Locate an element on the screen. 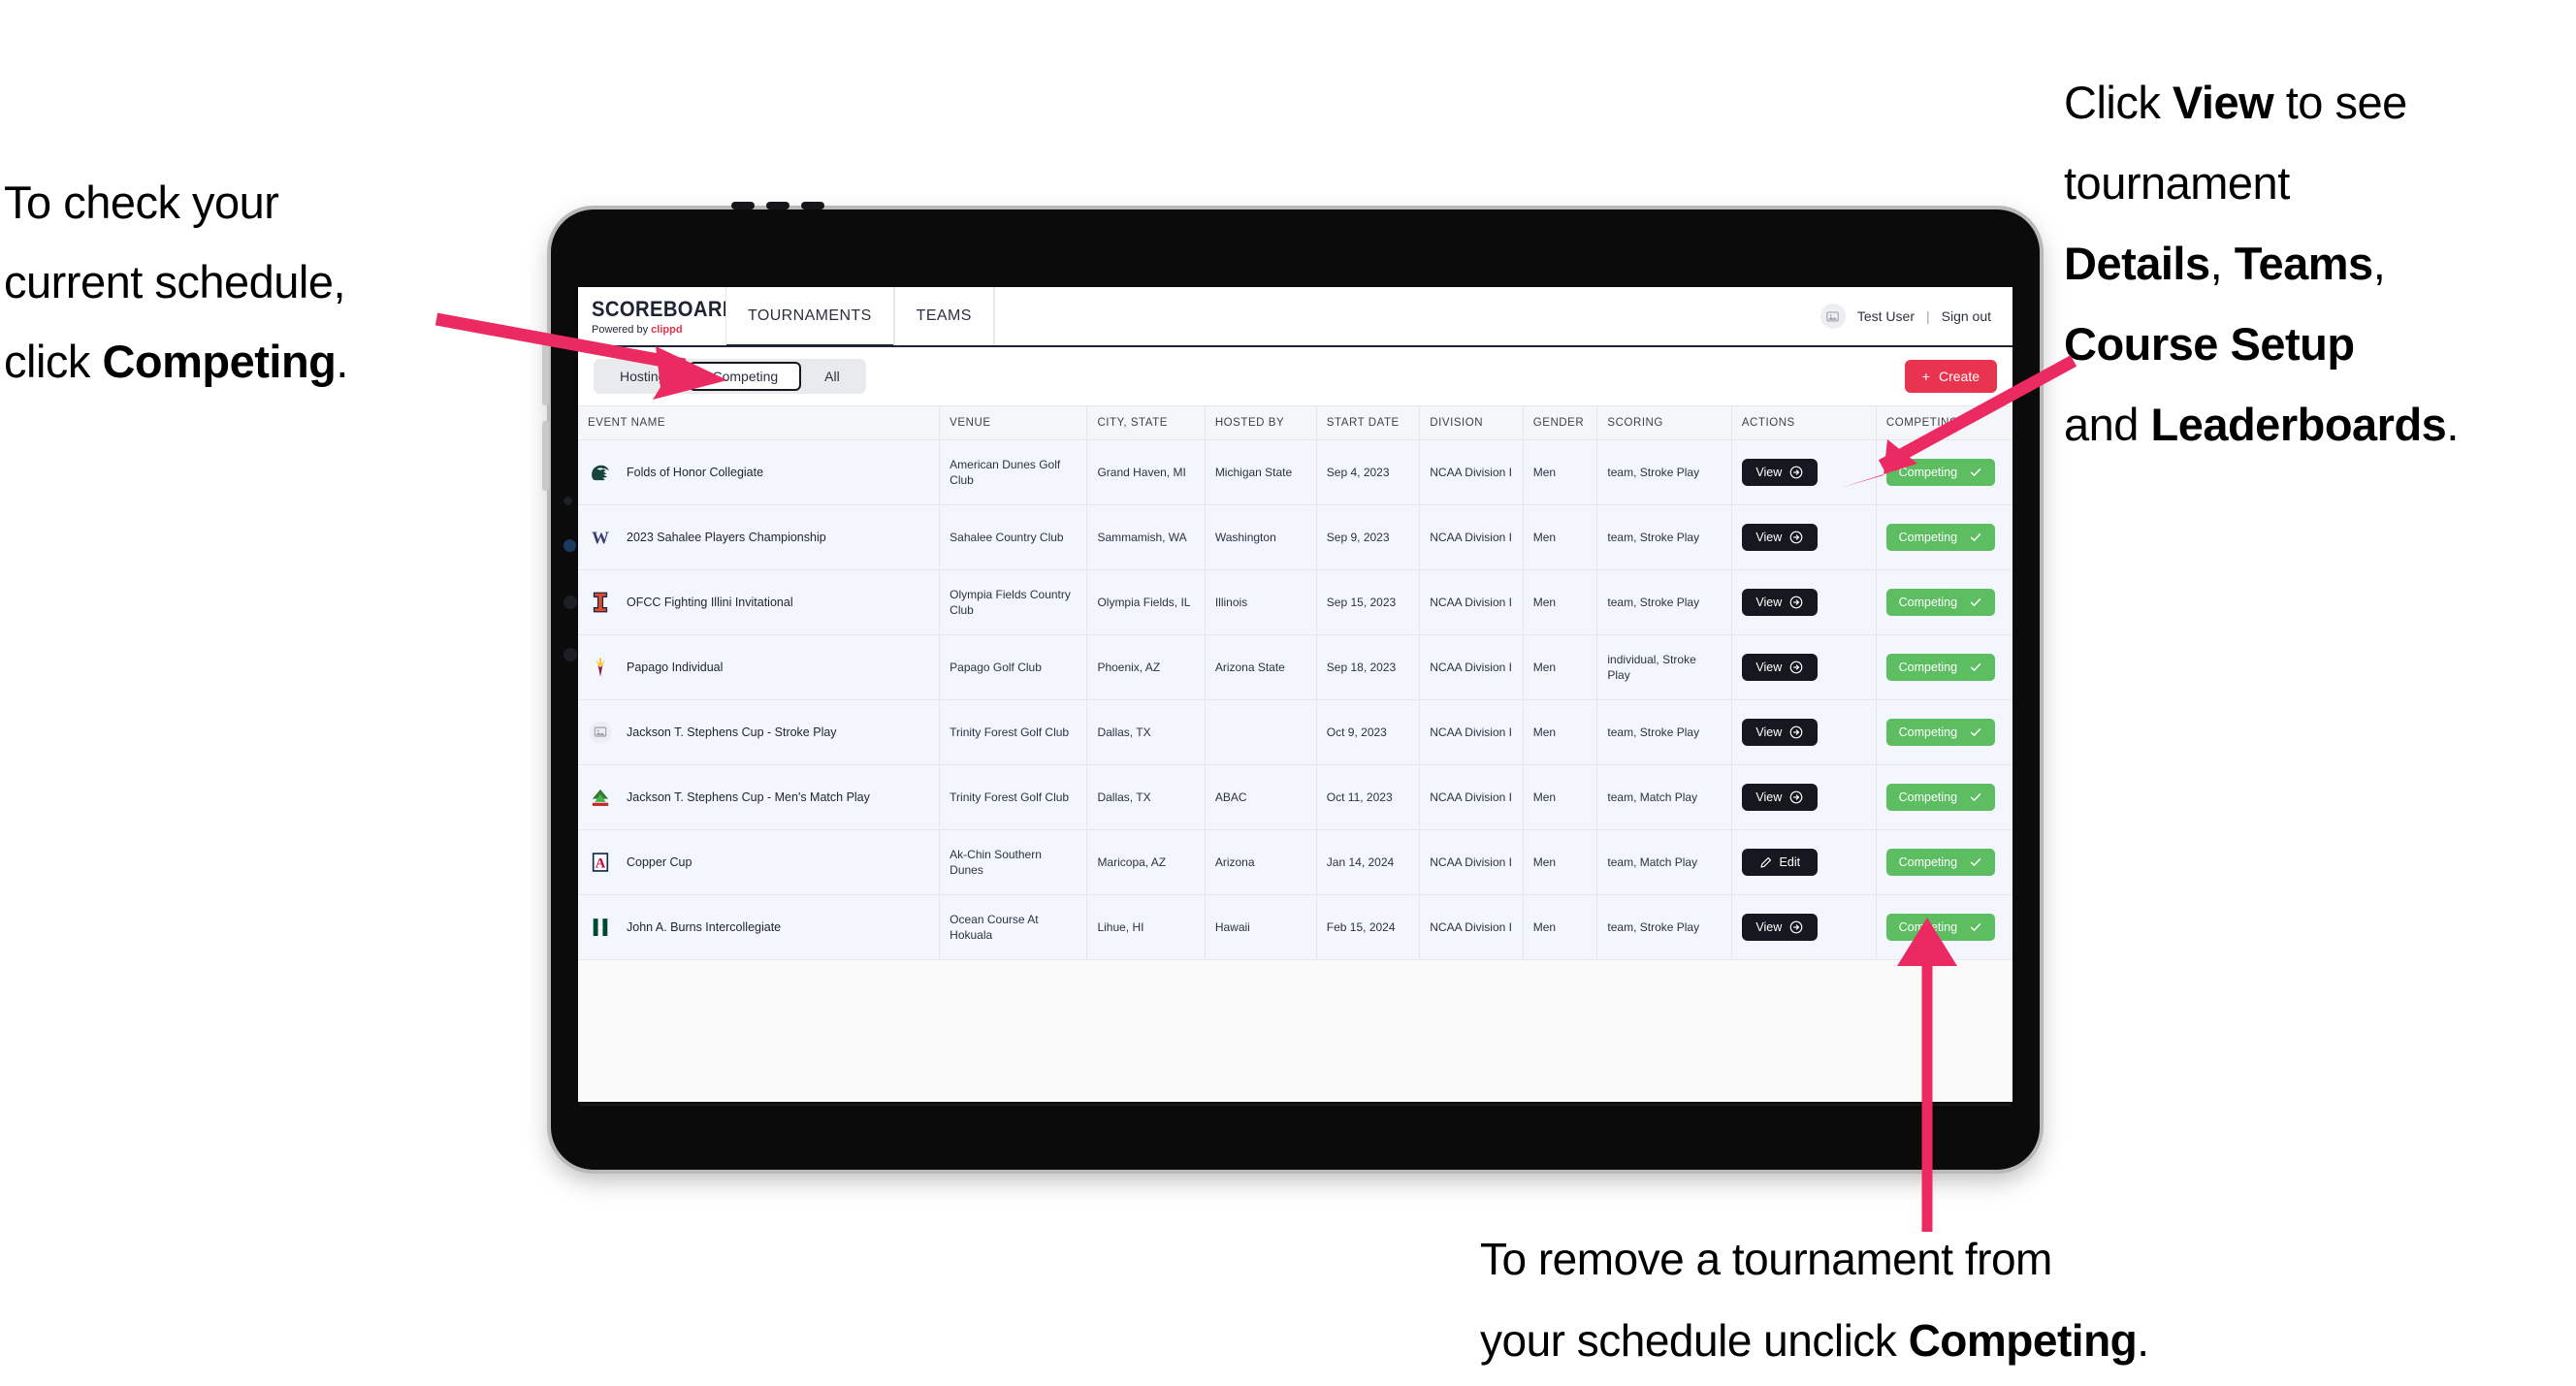 This screenshot has width=2576, height=1386. annotation-topright-line5: and Leaderboards. is located at coordinates (2320, 424).